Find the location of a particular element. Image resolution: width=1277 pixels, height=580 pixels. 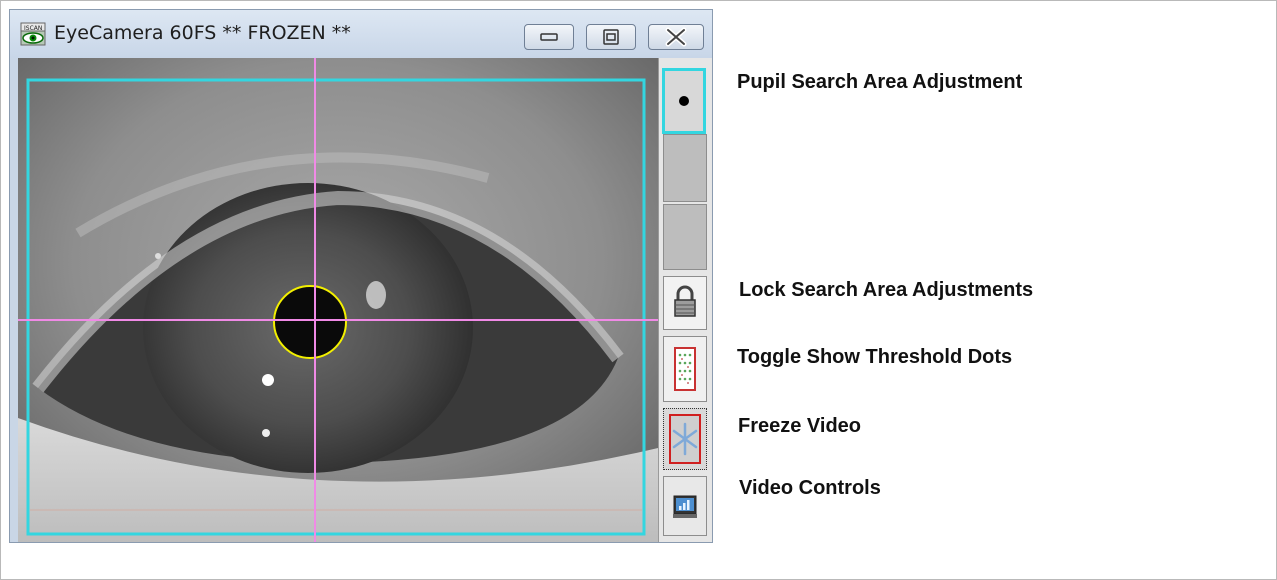

threshold-dots-button is located at coordinates (685, 369).